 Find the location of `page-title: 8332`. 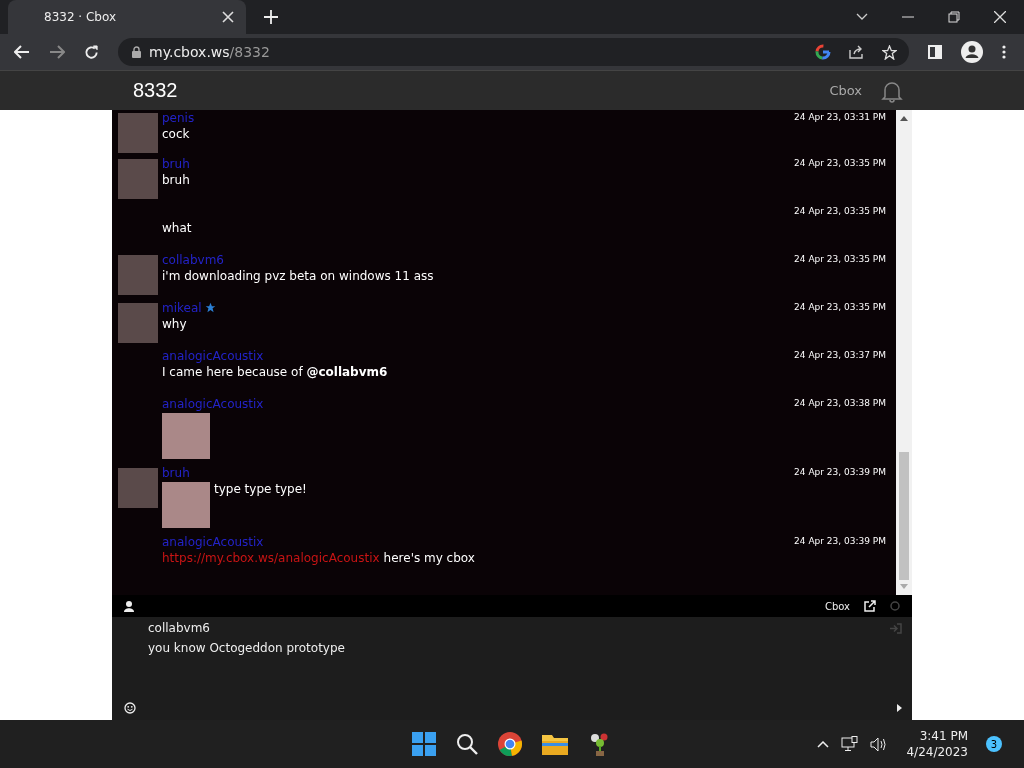

page-title: 8332 is located at coordinates (155, 90).